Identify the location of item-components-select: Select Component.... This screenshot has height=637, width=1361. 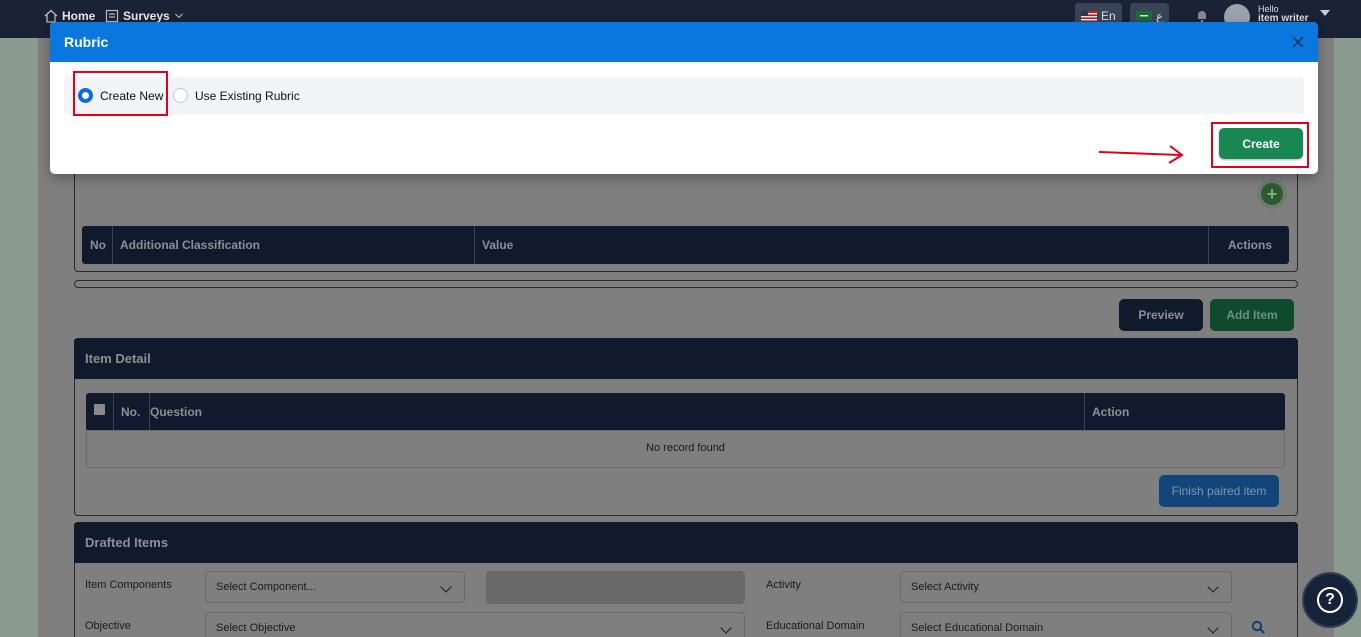
(335, 587).